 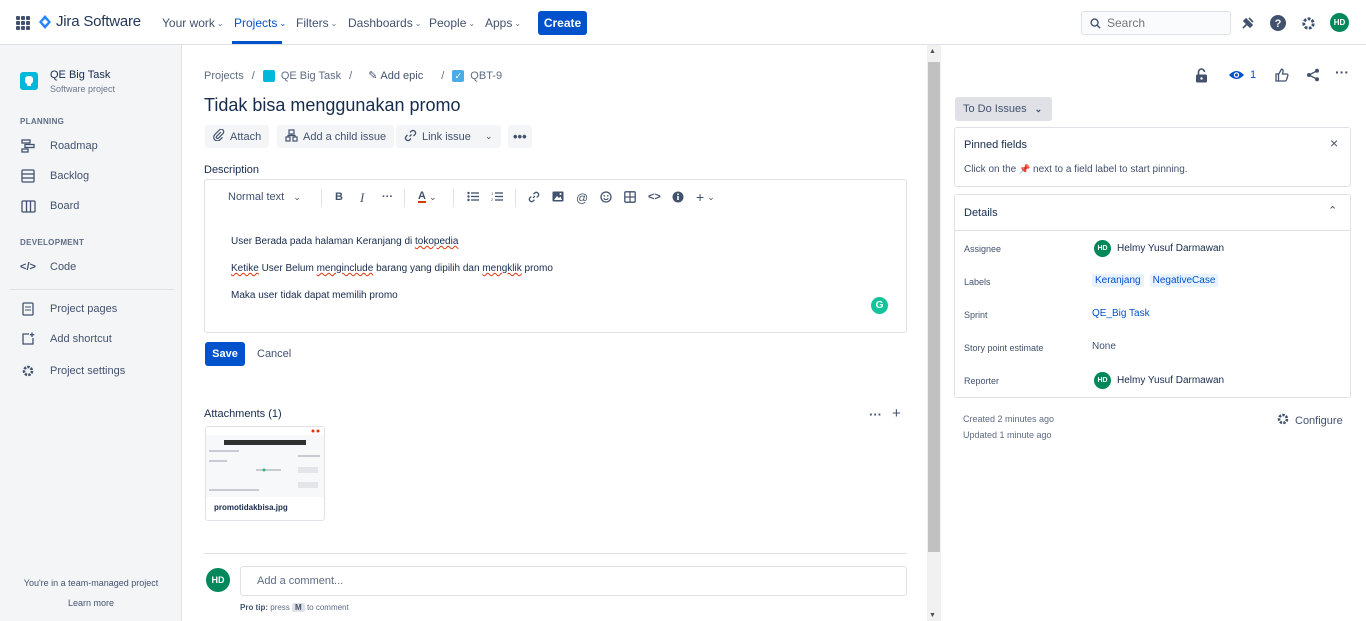 What do you see at coordinates (558, 196) in the screenshot?
I see `image-icon` at bounding box center [558, 196].